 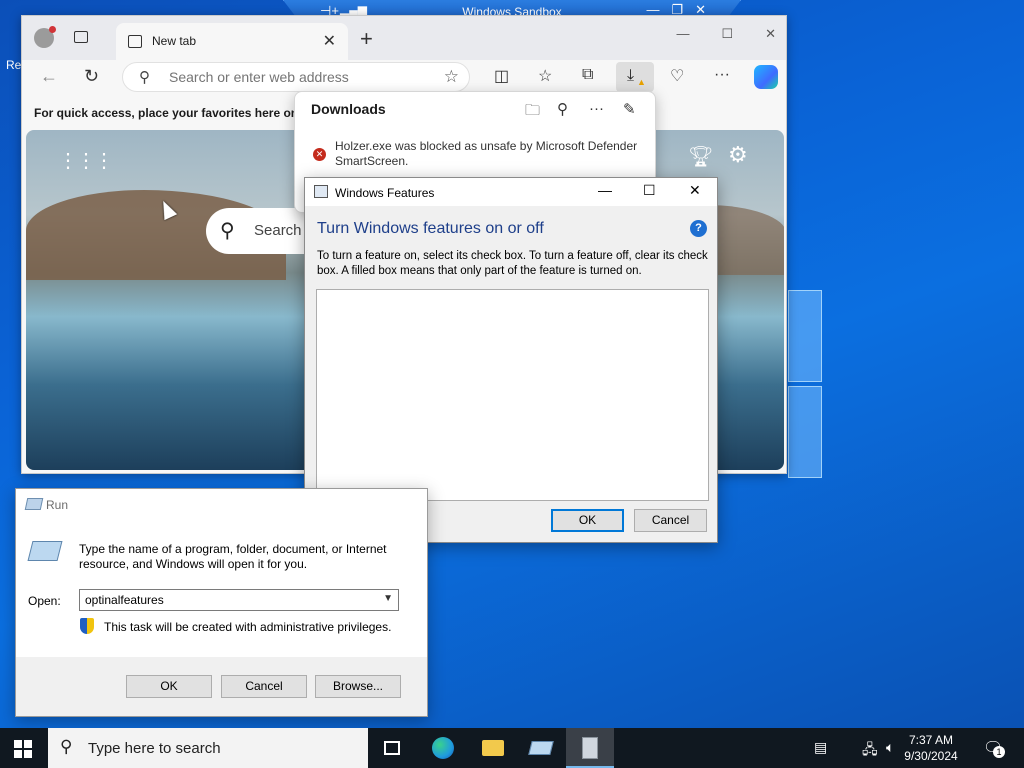 I want to click on help-icon: ?, so click(x=698, y=228).